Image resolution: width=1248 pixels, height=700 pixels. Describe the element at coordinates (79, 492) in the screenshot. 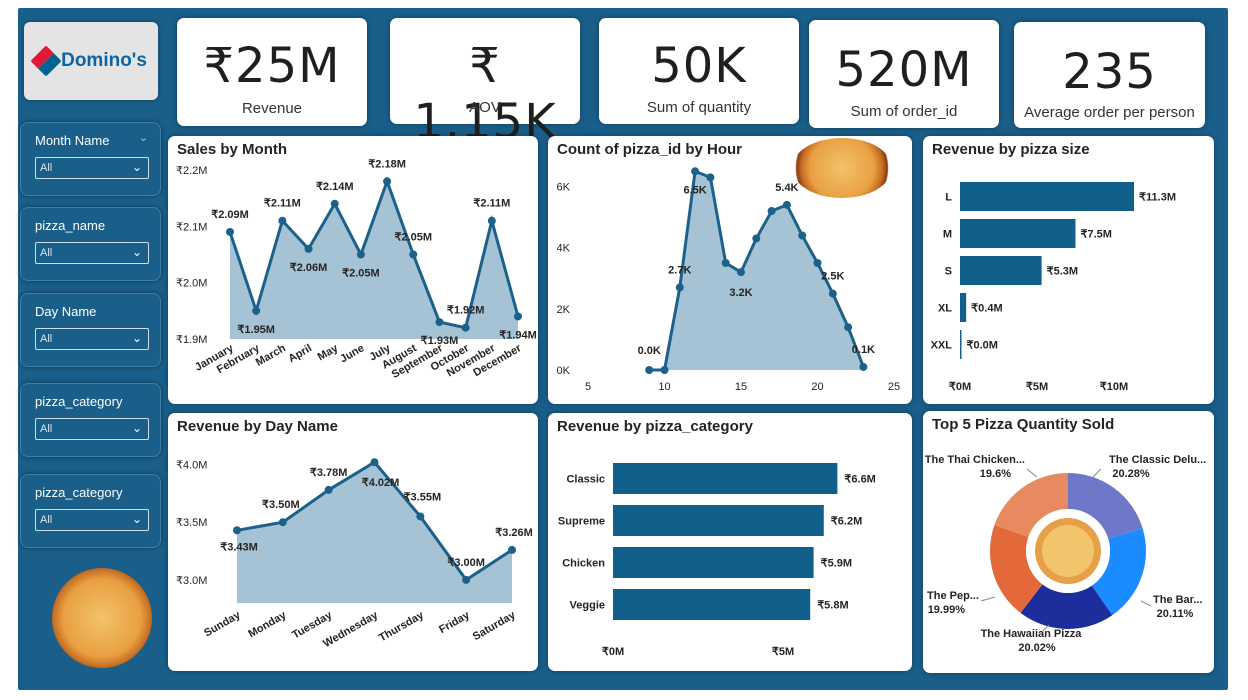

I see `slicer-title: pizza_category` at that location.